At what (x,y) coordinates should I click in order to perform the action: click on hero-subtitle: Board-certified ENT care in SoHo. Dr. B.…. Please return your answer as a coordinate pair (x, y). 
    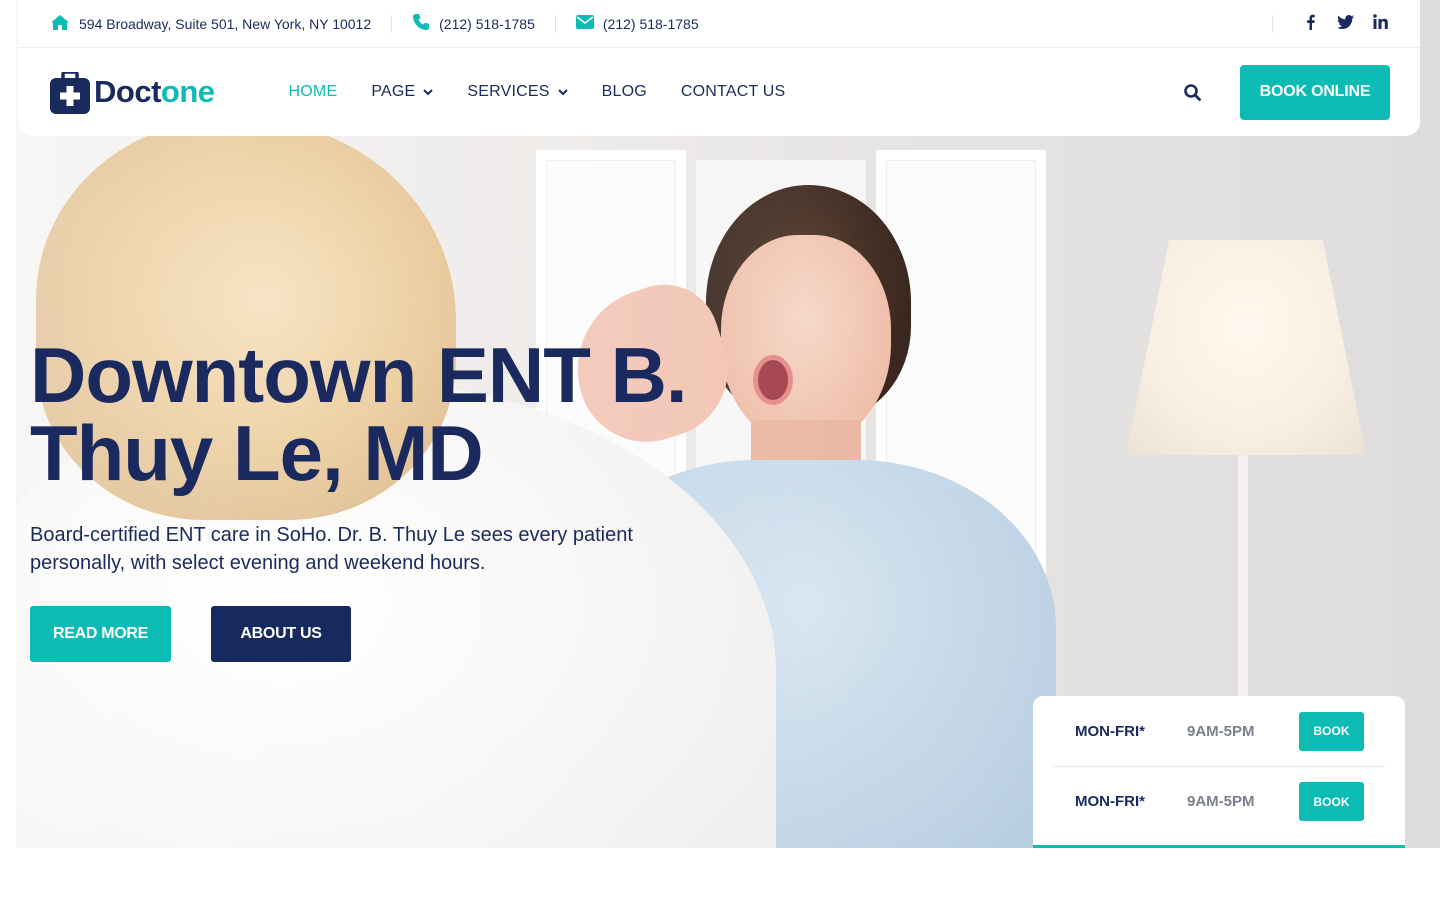
    Looking at the image, I should click on (331, 549).